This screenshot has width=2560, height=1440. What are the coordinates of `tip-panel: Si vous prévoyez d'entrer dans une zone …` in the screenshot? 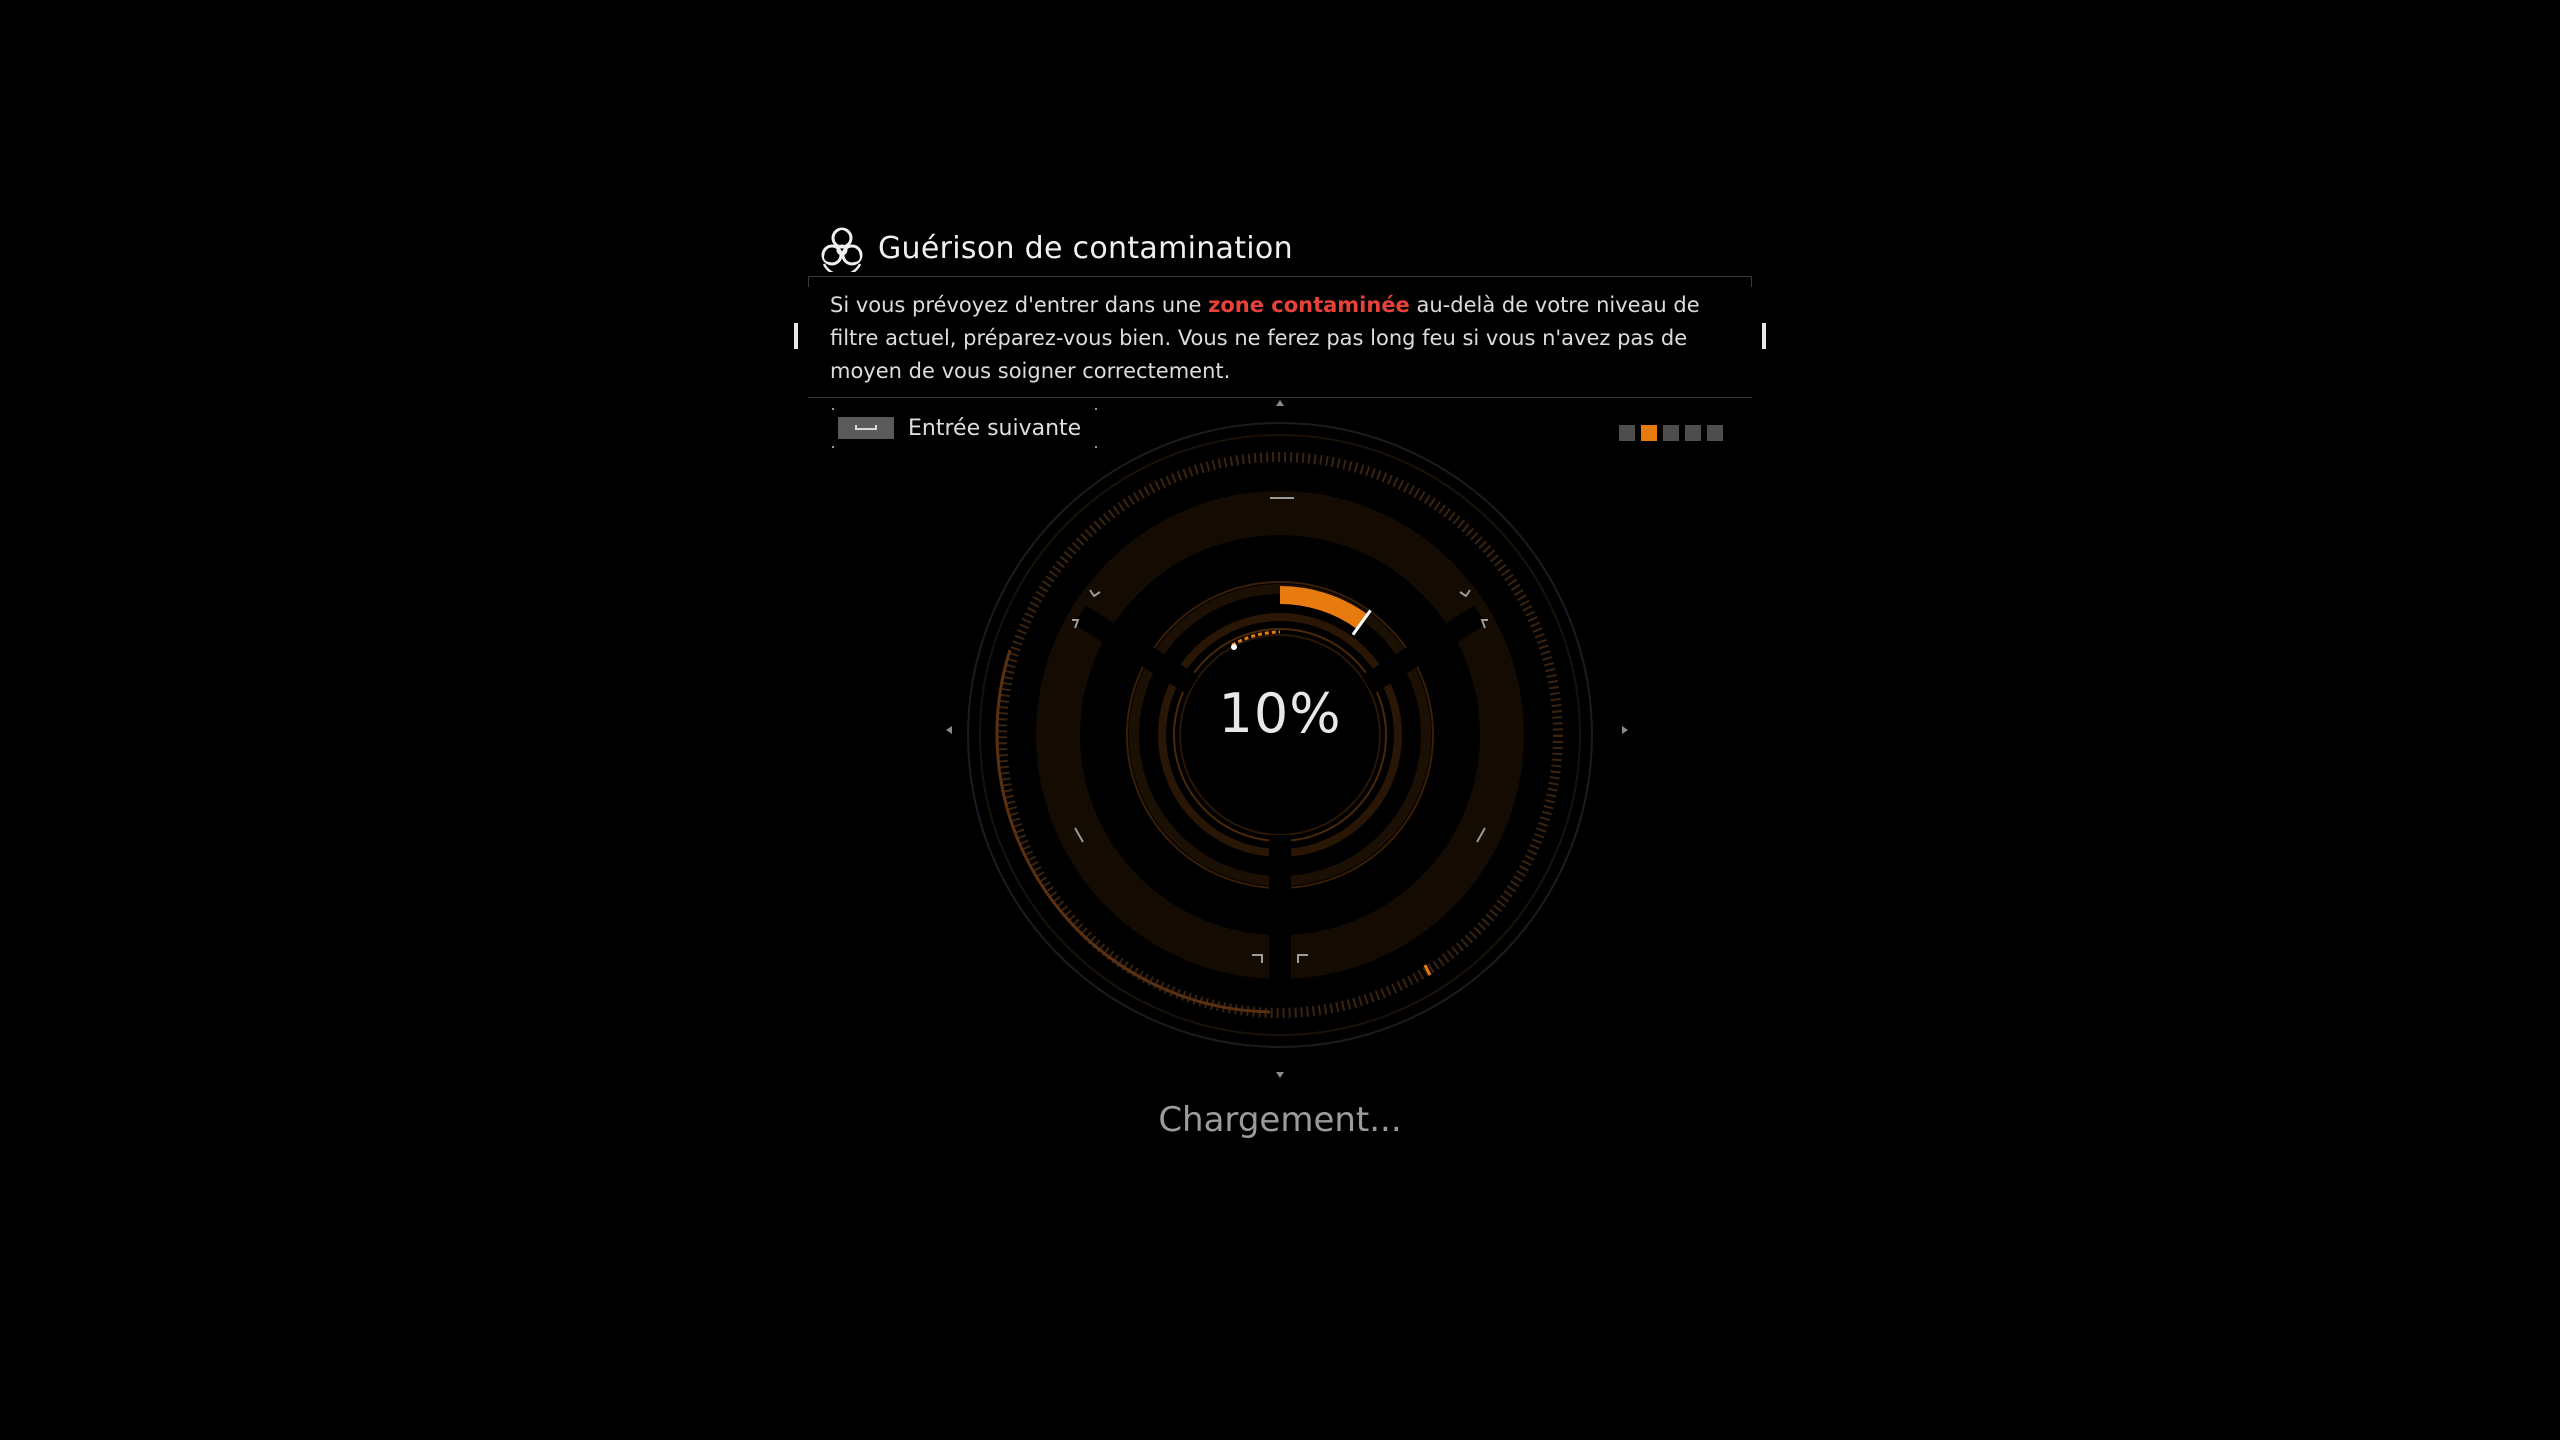 It's located at (1280, 337).